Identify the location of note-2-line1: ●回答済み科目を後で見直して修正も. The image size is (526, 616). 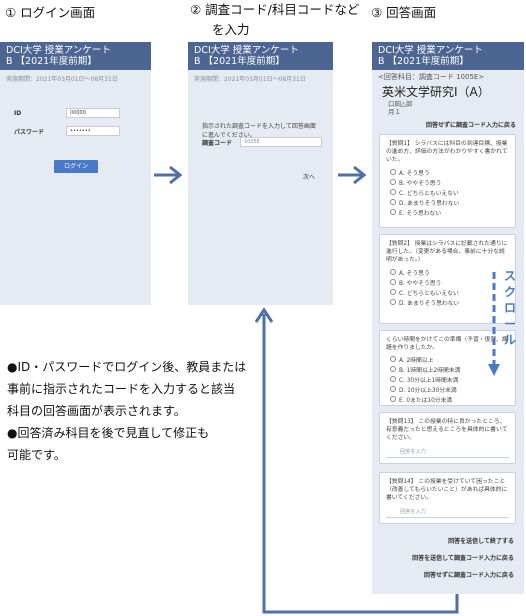
(108, 433).